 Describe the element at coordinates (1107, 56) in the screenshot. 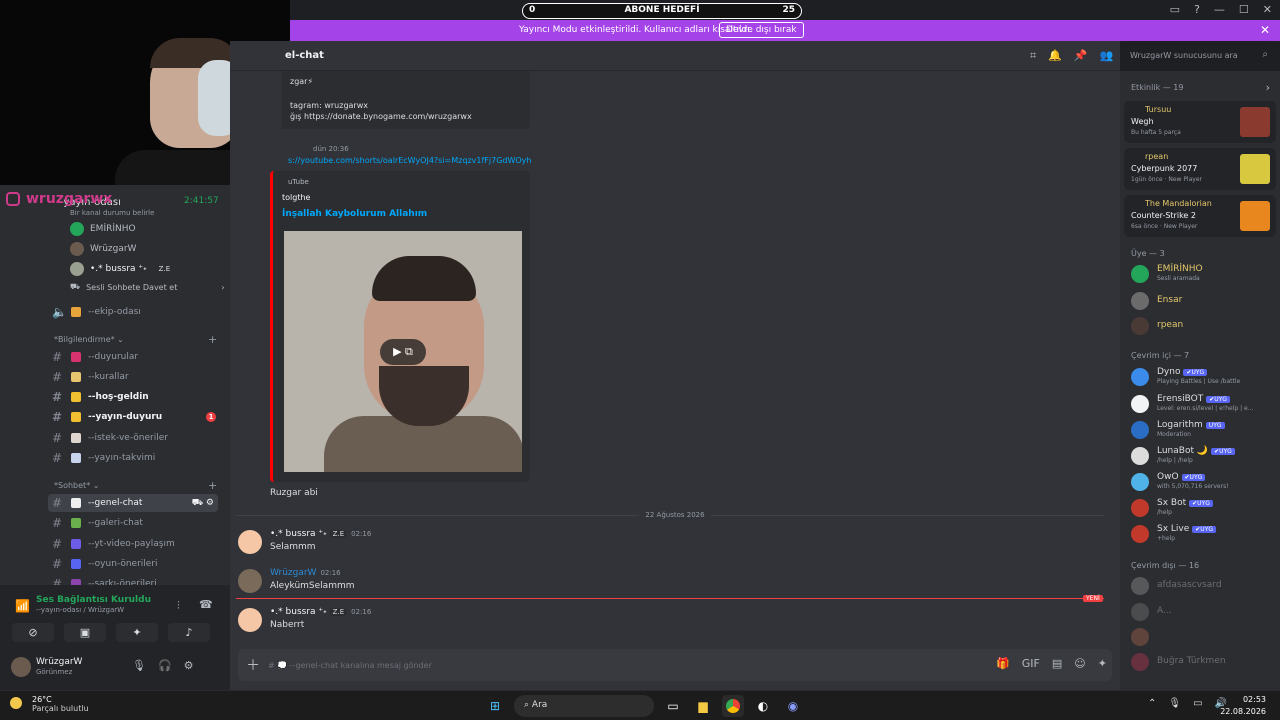

I see `members-icon: 👥` at that location.